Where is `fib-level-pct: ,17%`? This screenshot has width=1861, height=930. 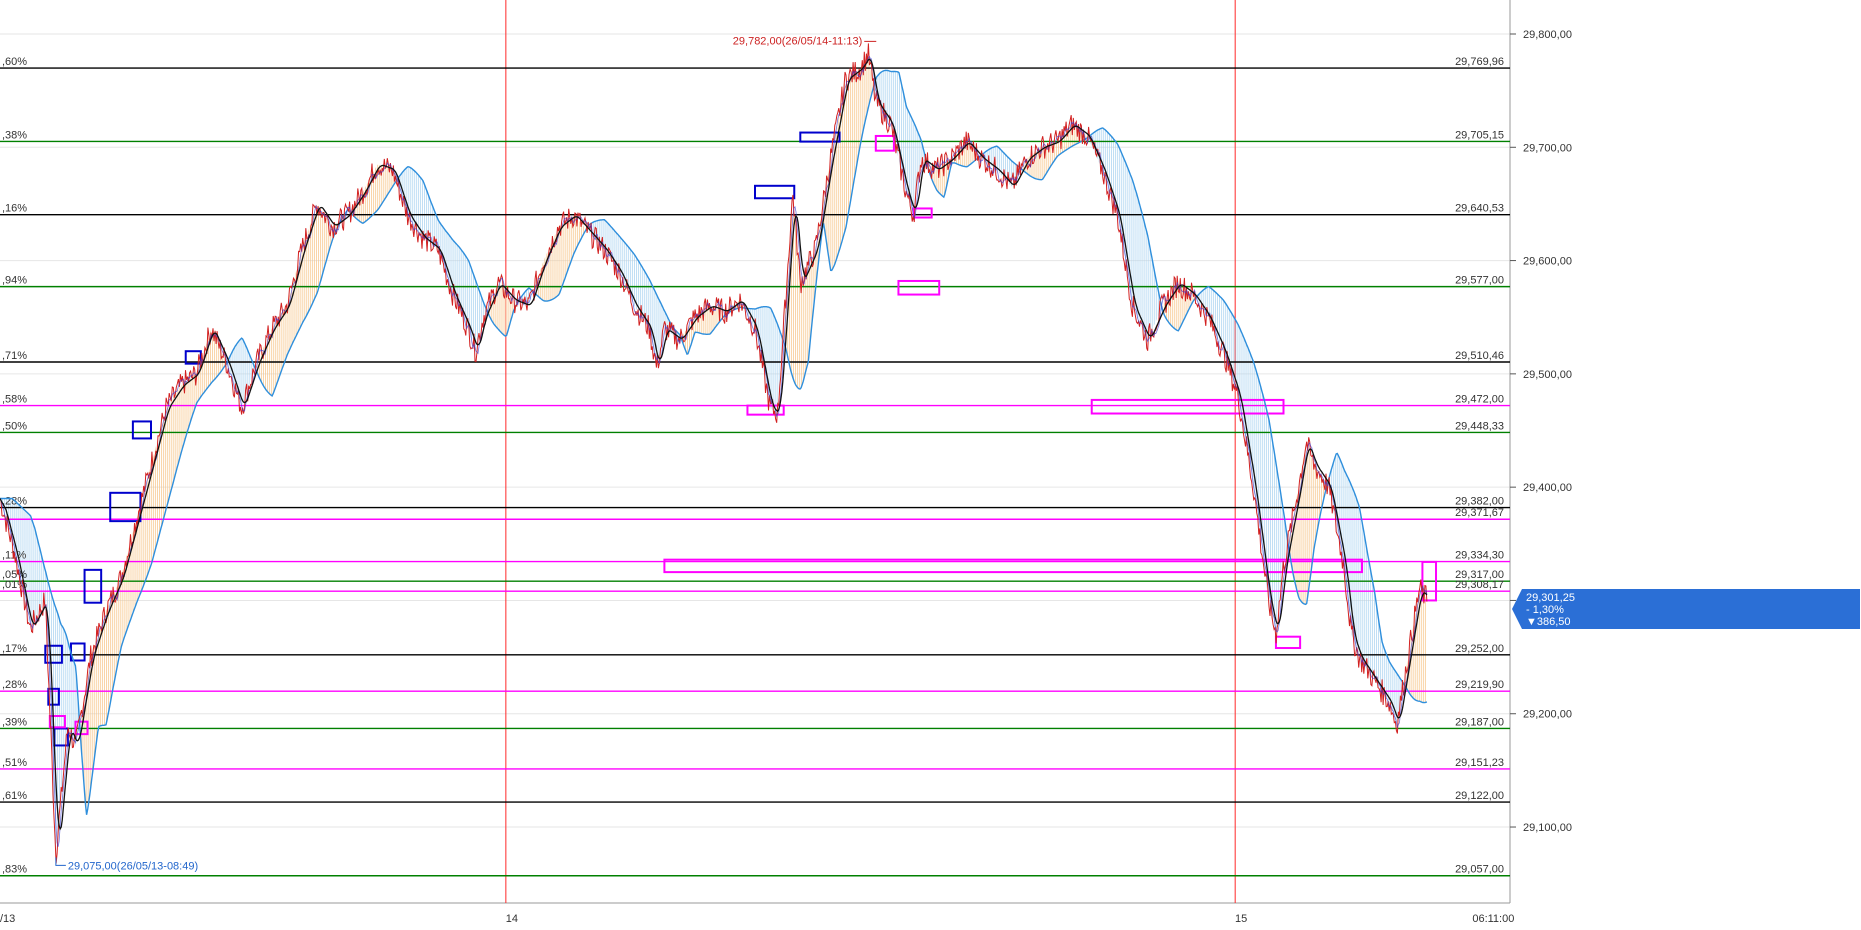 fib-level-pct: ,17% is located at coordinates (14, 649).